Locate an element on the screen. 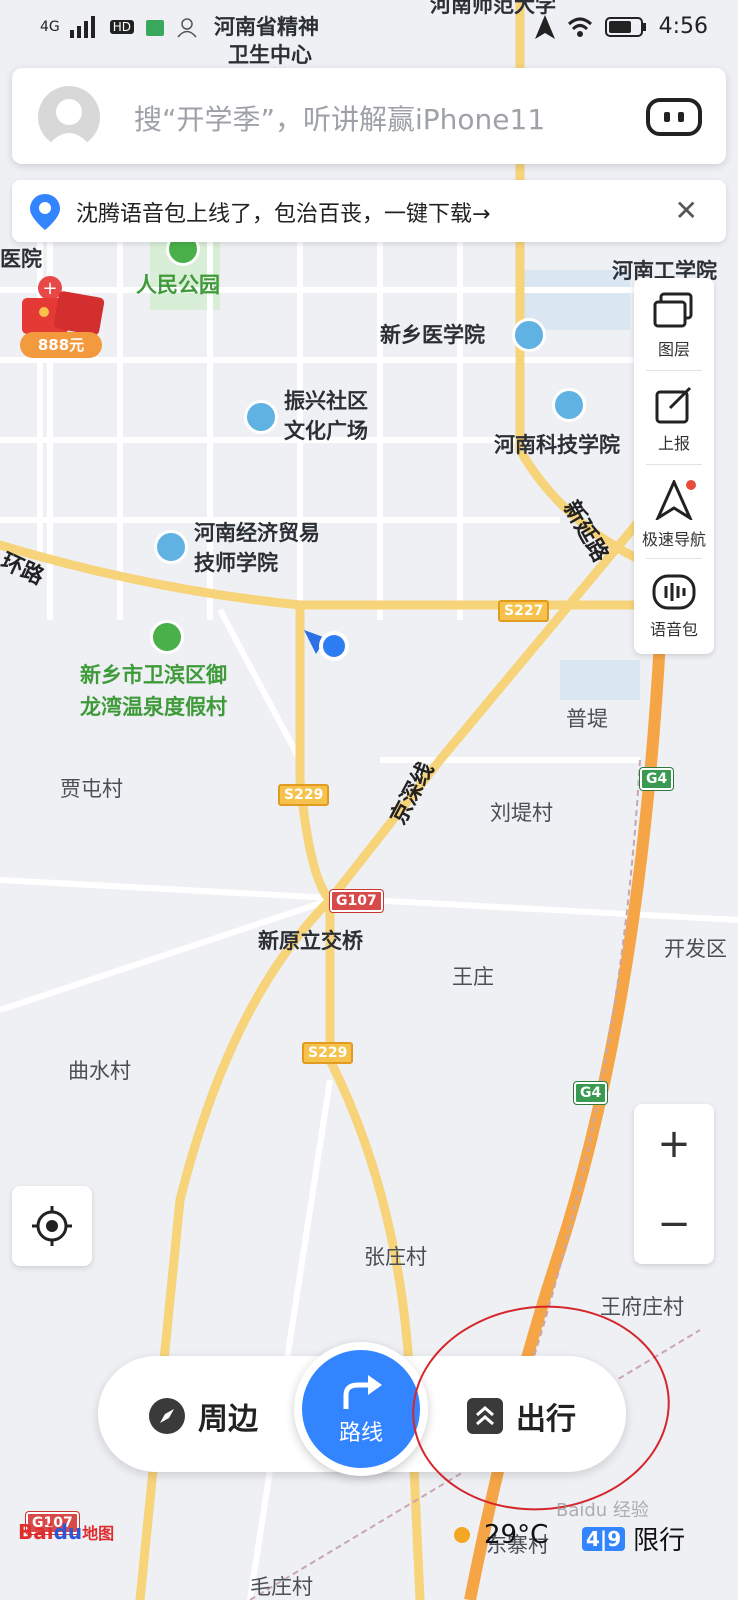  notice-banner: 沈腾语音包上线了，包治百丧，一键下载→ ✕ is located at coordinates (369, 211).